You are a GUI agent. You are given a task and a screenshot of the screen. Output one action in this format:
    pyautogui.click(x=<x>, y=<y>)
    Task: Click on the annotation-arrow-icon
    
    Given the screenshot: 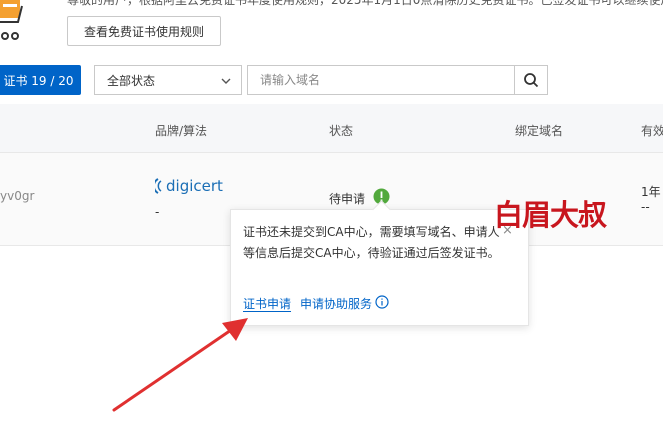 What is the action you would take?
    pyautogui.click(x=180, y=365)
    